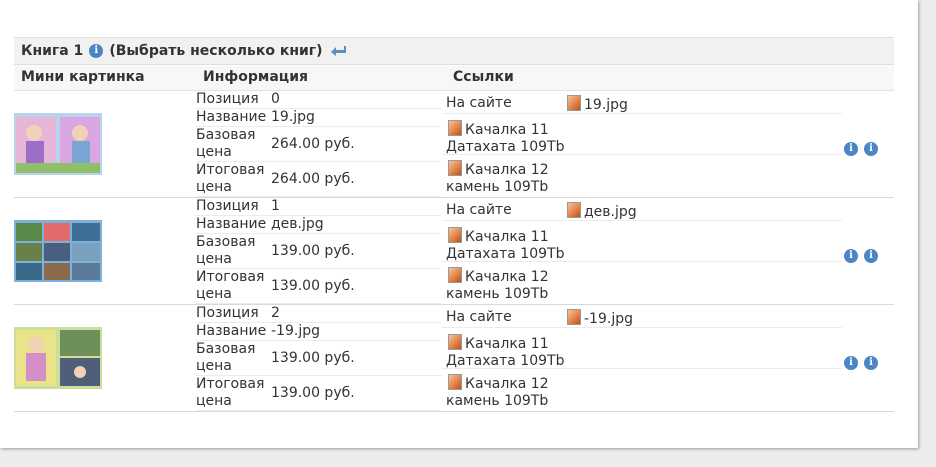 This screenshot has height=467, width=936. I want to click on link-on-site: На сайте 19.jpg, so click(642, 103).